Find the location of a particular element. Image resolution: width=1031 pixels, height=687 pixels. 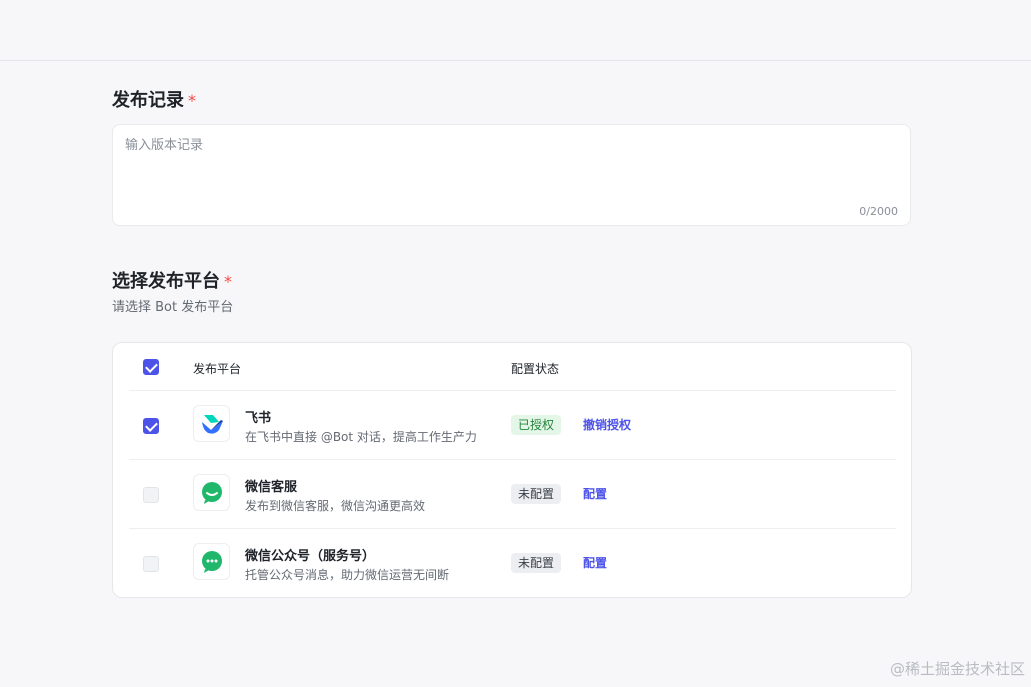

wechat-official-account-icon is located at coordinates (211, 561).